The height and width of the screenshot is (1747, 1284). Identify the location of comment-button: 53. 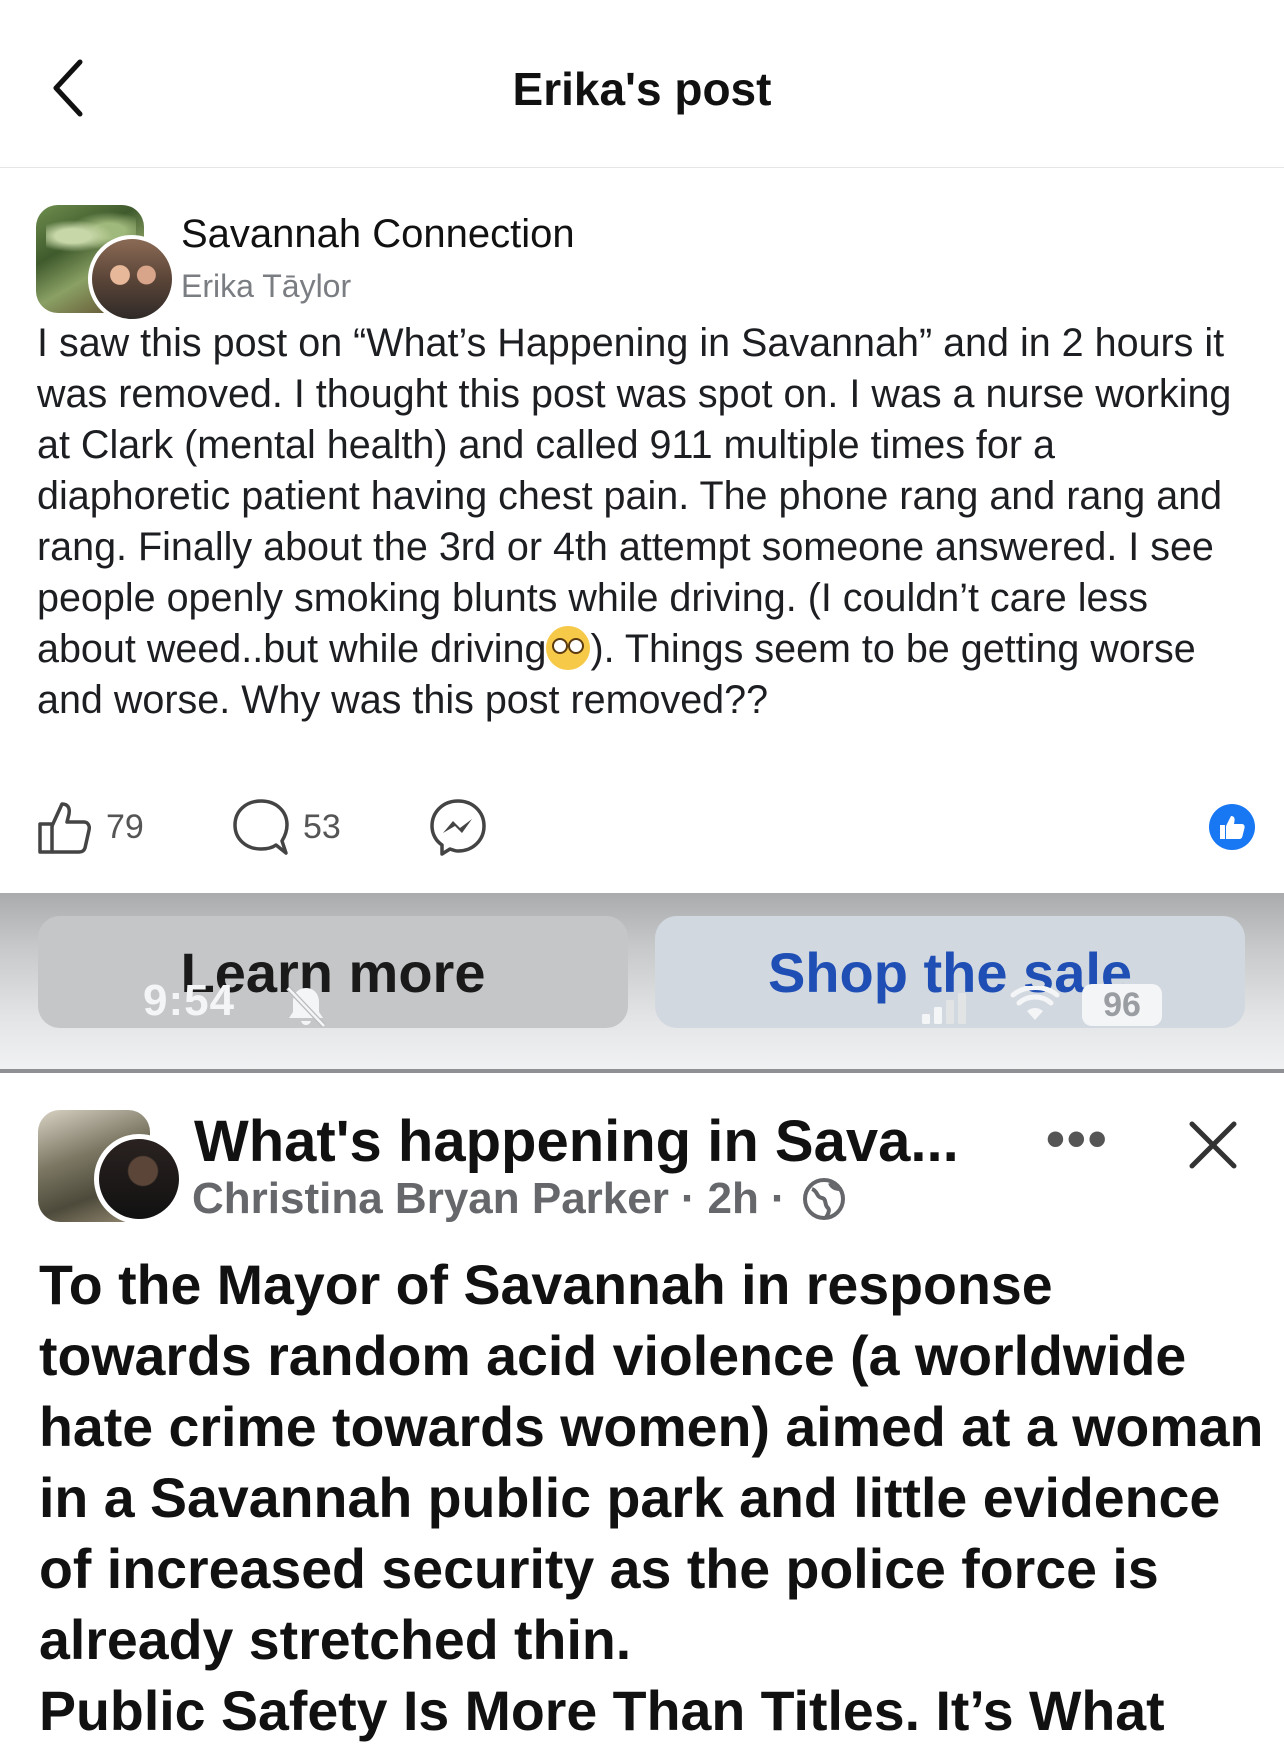
(286, 827).